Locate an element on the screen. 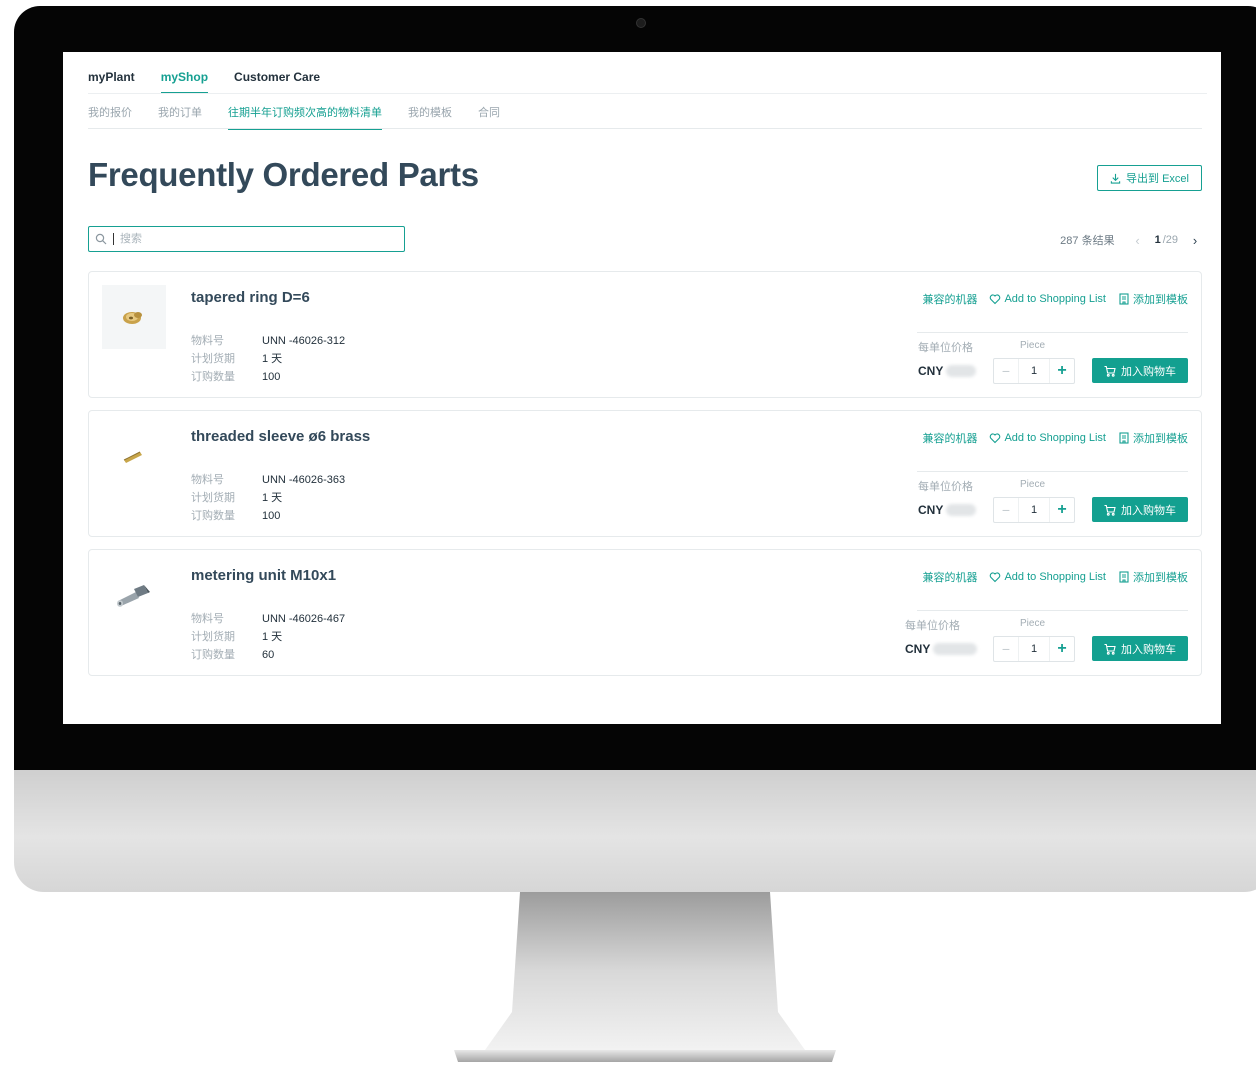 The height and width of the screenshot is (1065, 1256). current-page: 1 is located at coordinates (1157, 240).